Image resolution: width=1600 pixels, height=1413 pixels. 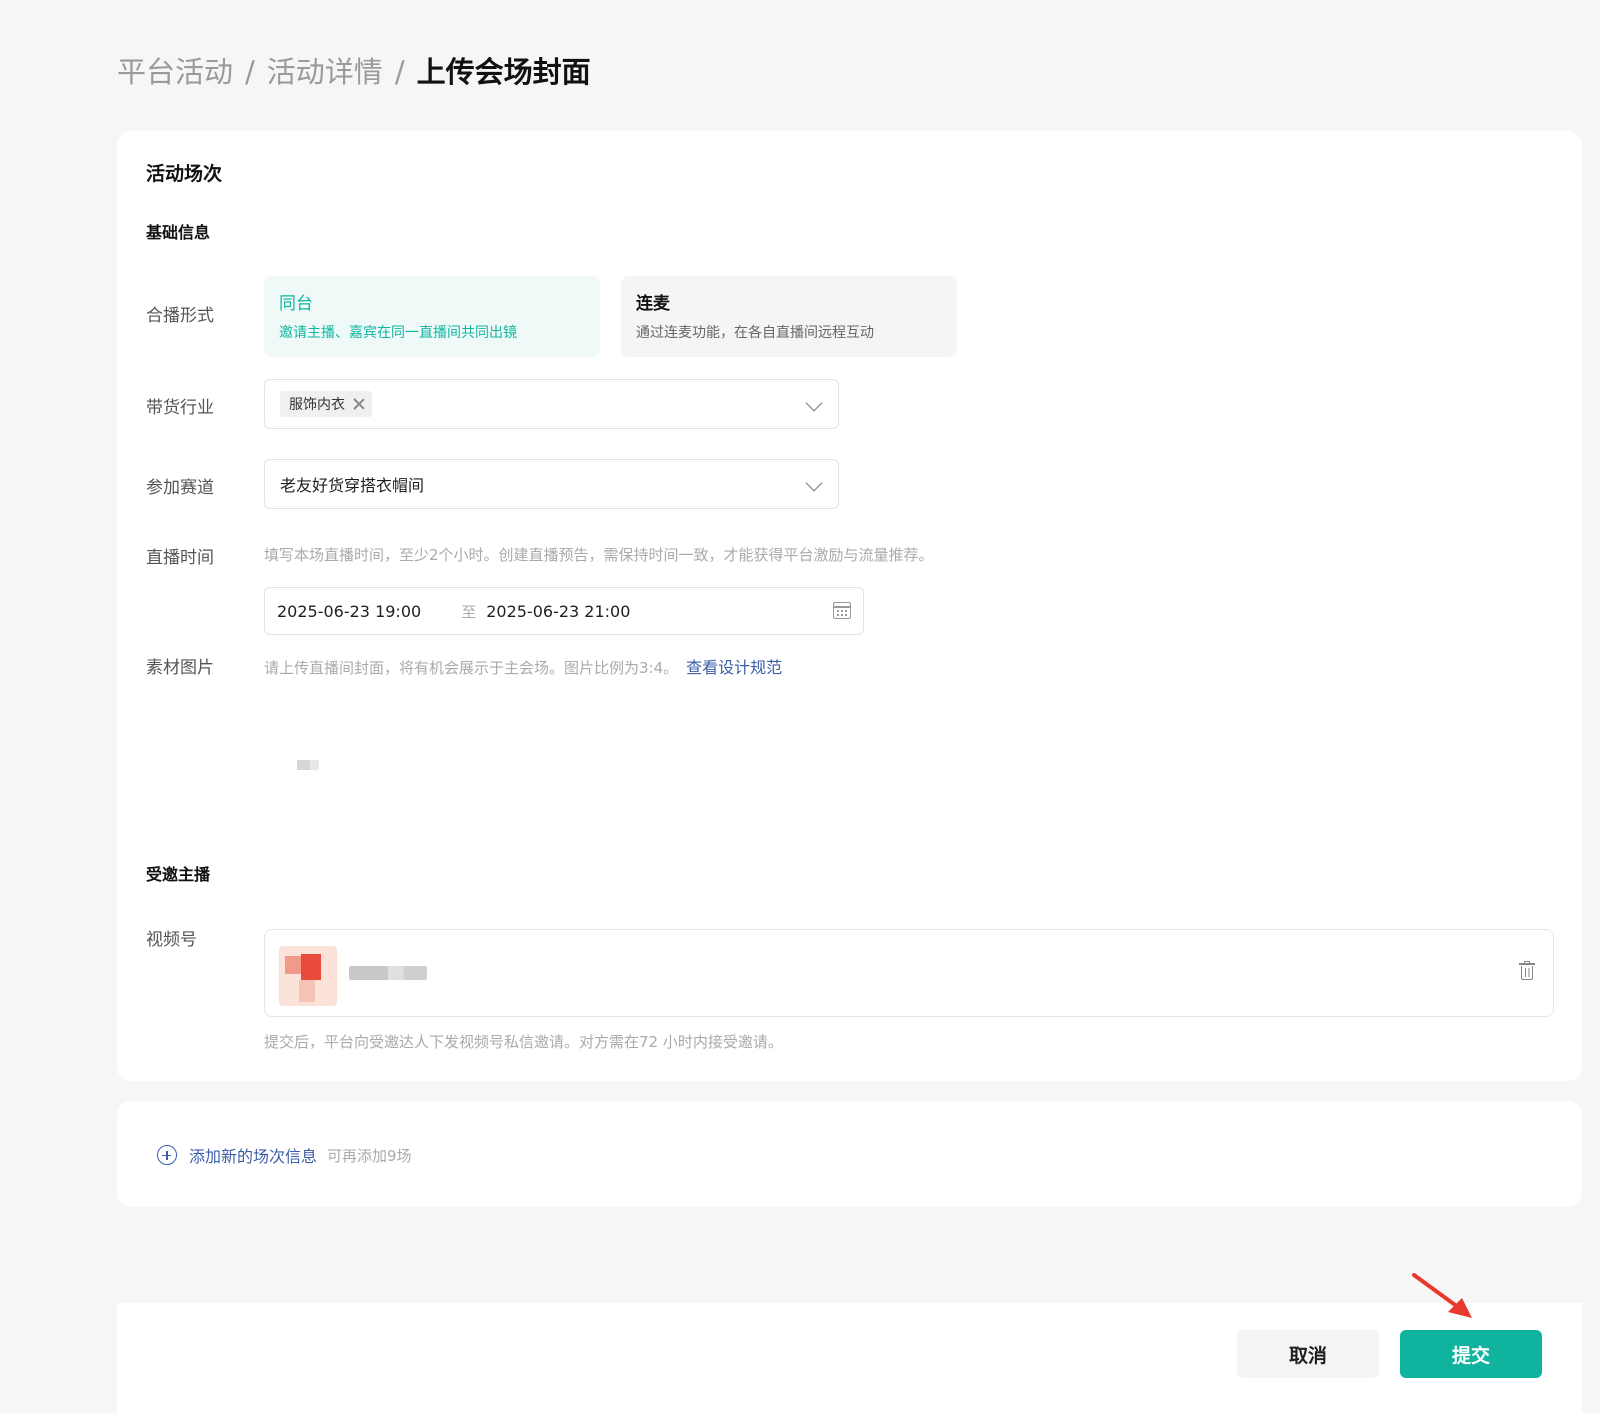 What do you see at coordinates (175, 72) in the screenshot?
I see `breadcrumb-item-platform-activity: 平台活动` at bounding box center [175, 72].